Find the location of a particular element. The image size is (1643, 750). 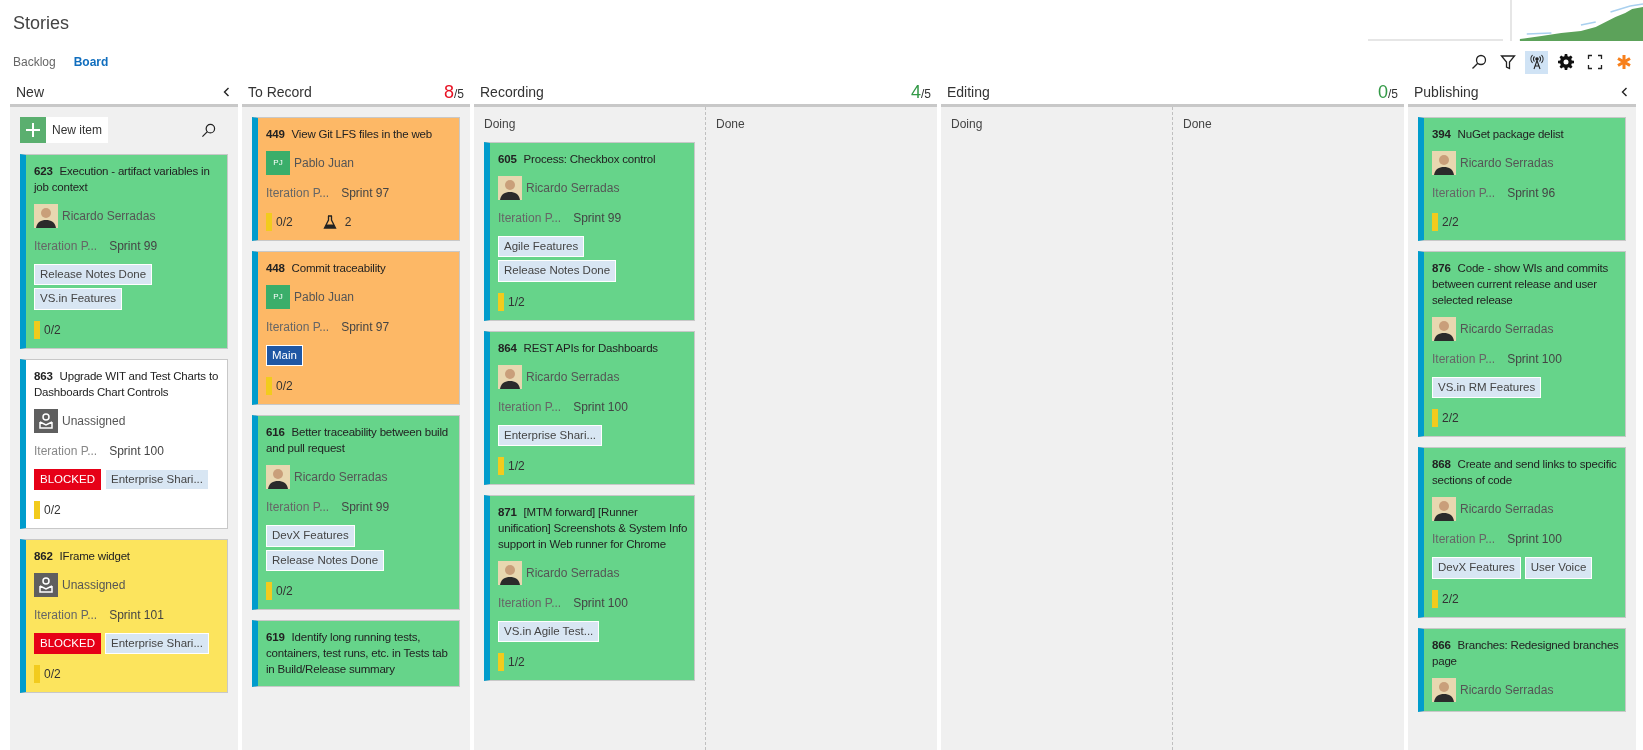

work-item-card: 448 Commit traceability PJ Pablo Juan Iteration P... Sprint 97 Main 0/2 is located at coordinates (356, 328).